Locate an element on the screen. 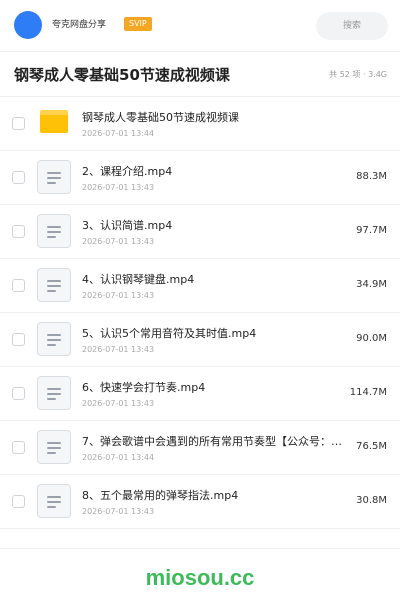 This screenshot has height=600, width=400. file-name: 8、五个最常用的弹琴指法.mp4 is located at coordinates (160, 495).